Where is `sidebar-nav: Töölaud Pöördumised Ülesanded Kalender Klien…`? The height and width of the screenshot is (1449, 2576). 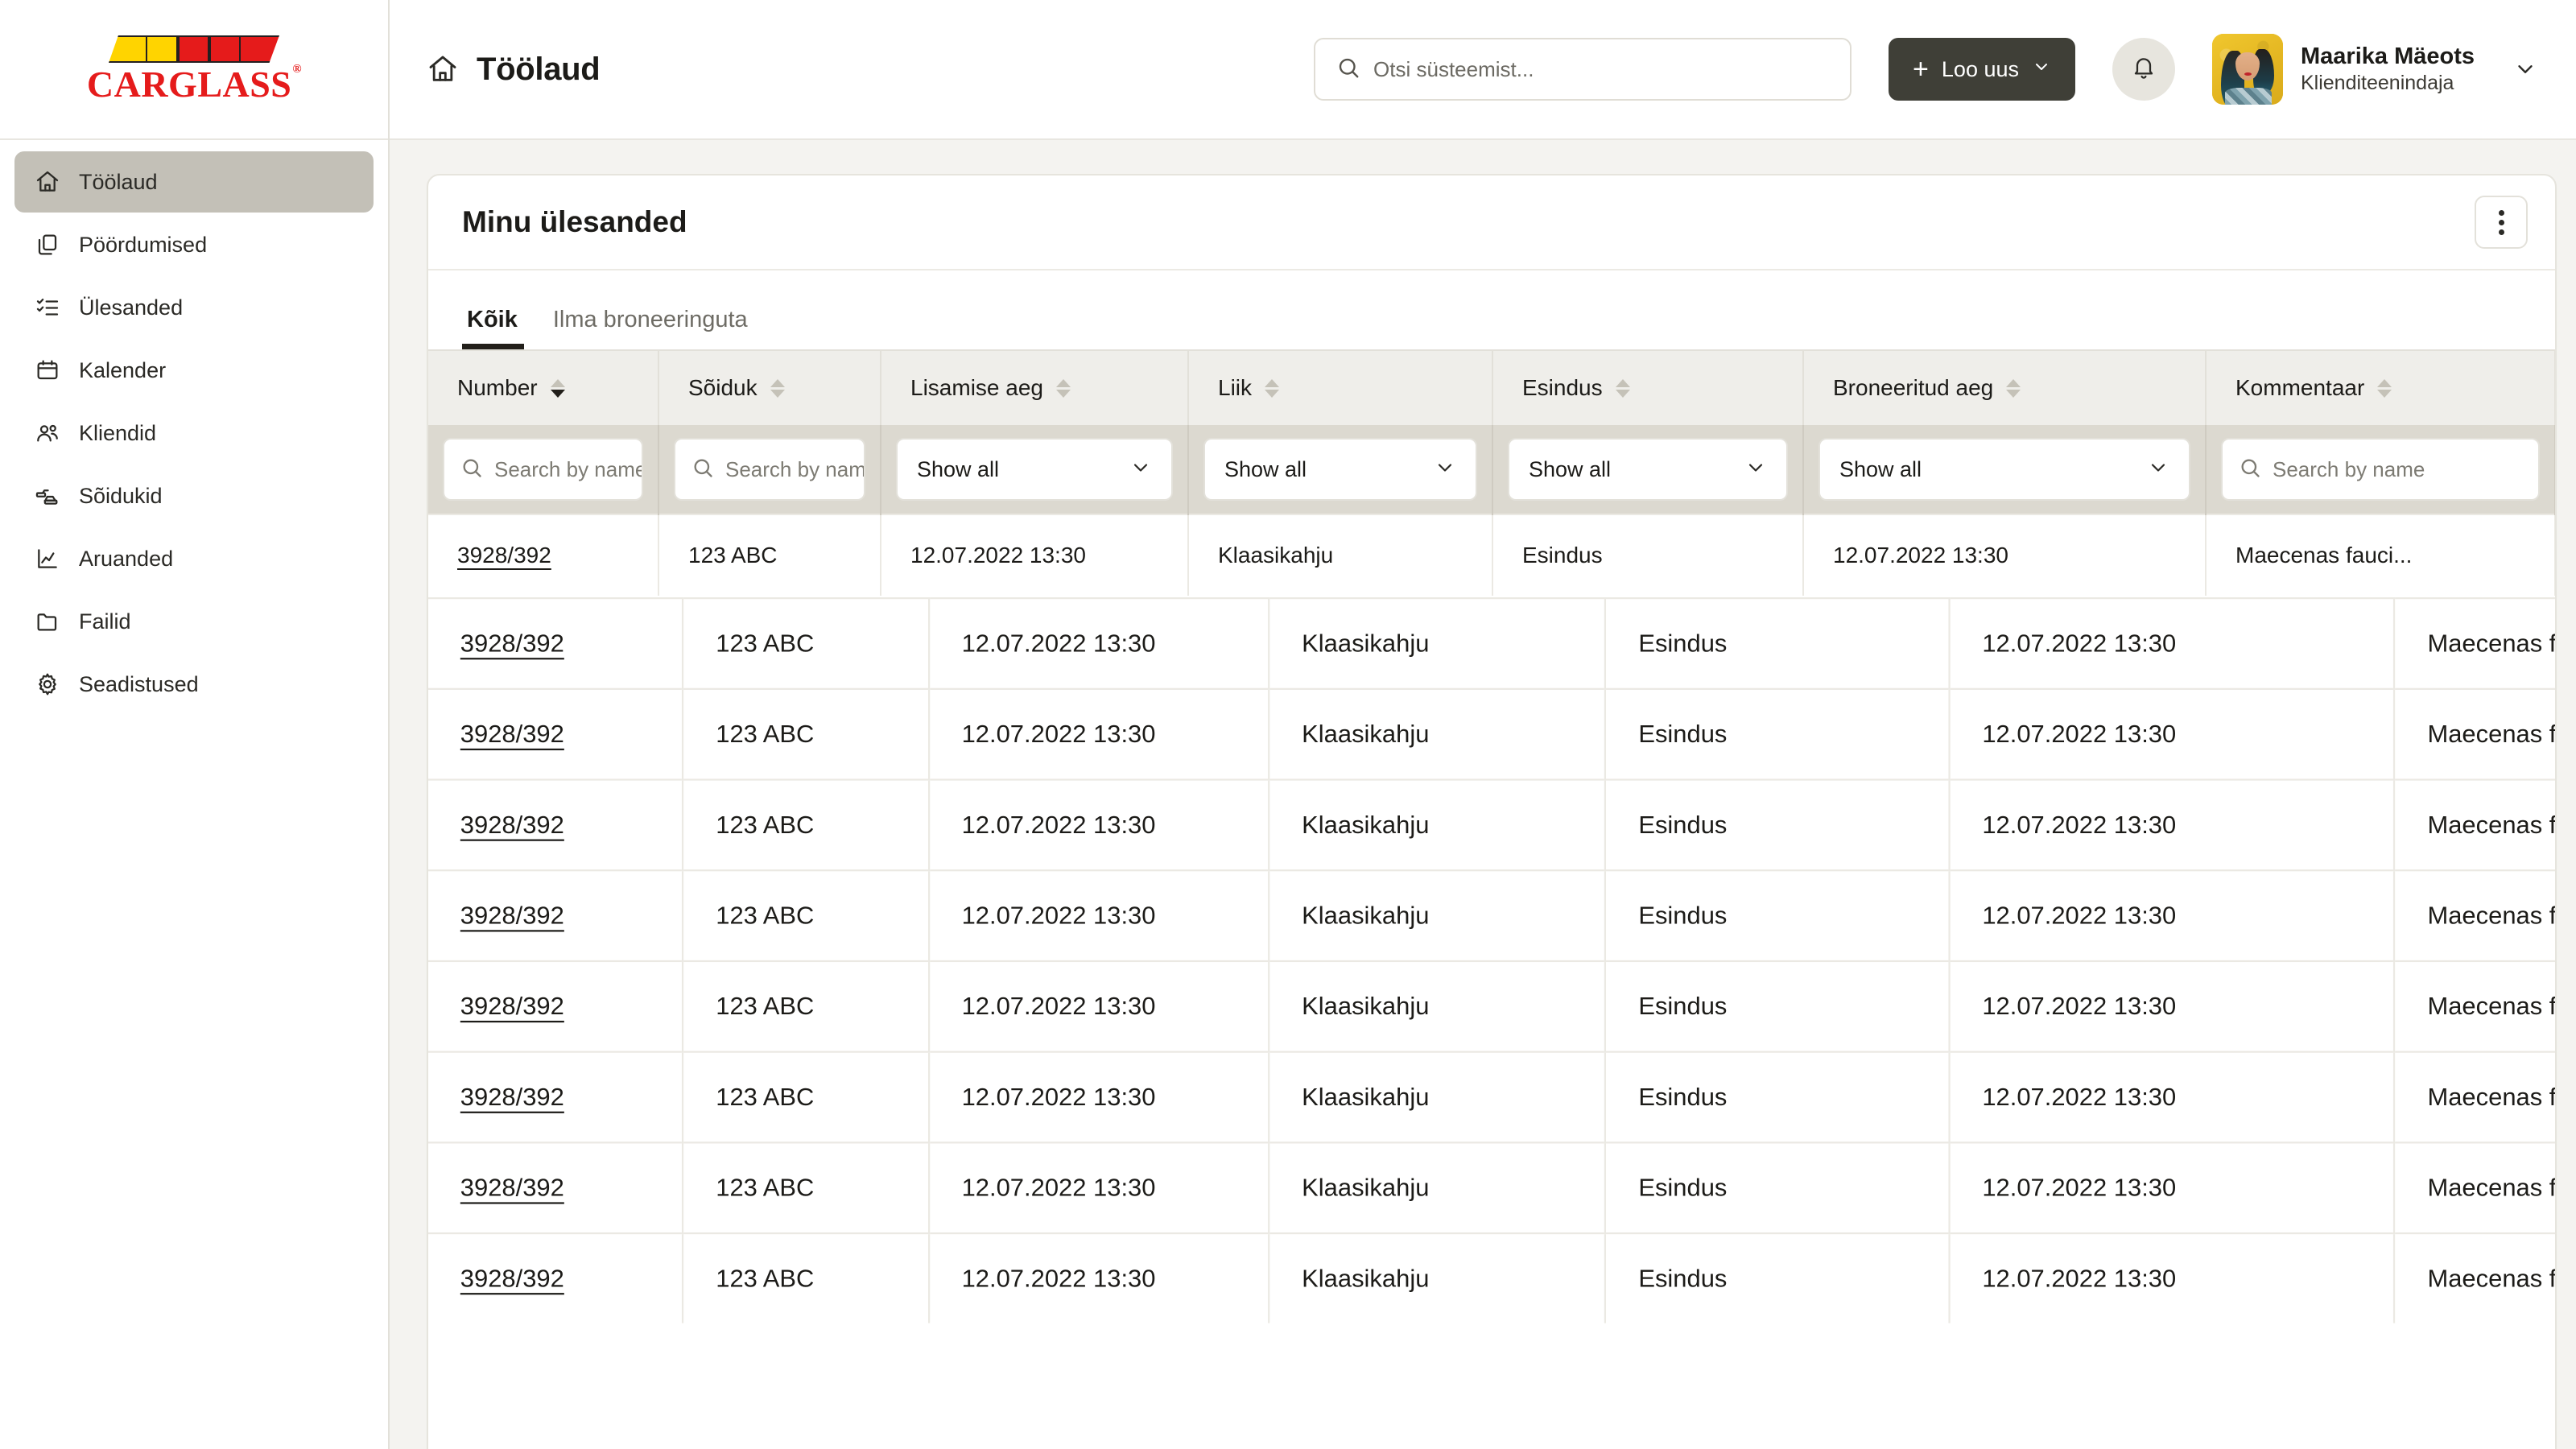
sidebar-nav: Töölaud Pöördumised Ülesanded Kalender Klien… is located at coordinates (194, 427).